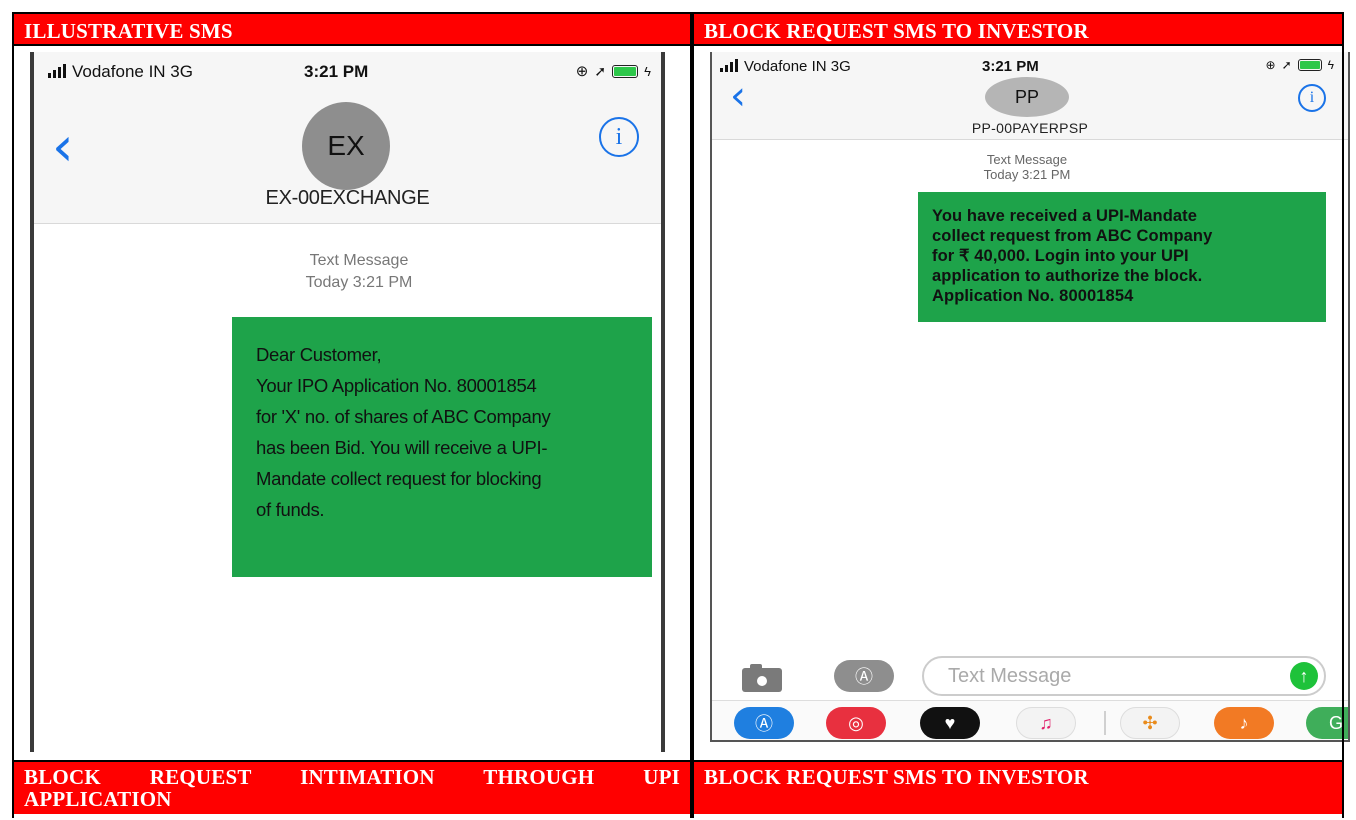 The height and width of the screenshot is (820, 1356). What do you see at coordinates (692, 415) in the screenshot?
I see `table-border-middle` at bounding box center [692, 415].